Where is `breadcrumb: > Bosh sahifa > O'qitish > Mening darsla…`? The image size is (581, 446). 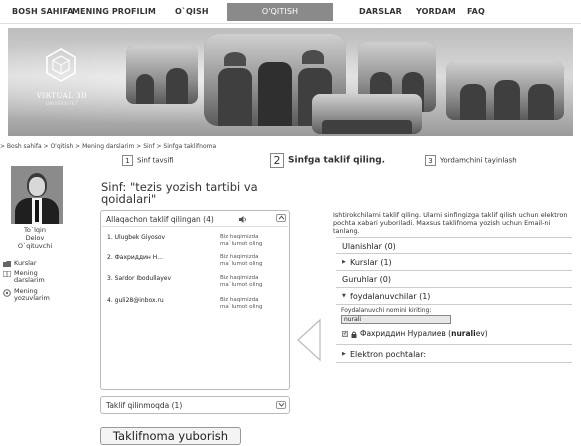
breadcrumb: > Bosh sahifa > O'qitish > Mening darsla… is located at coordinates (108, 146).